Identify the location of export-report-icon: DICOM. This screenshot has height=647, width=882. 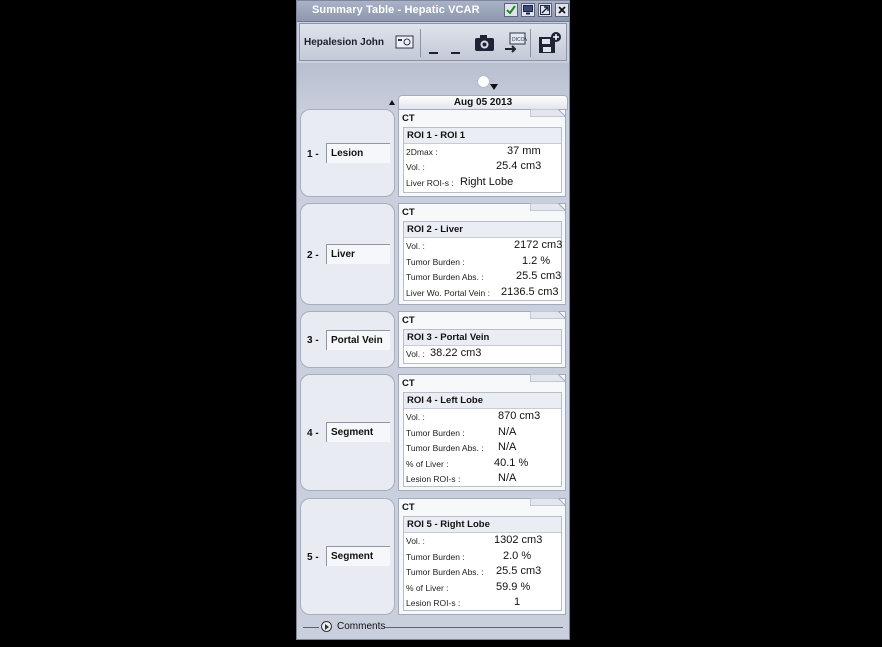
(516, 45).